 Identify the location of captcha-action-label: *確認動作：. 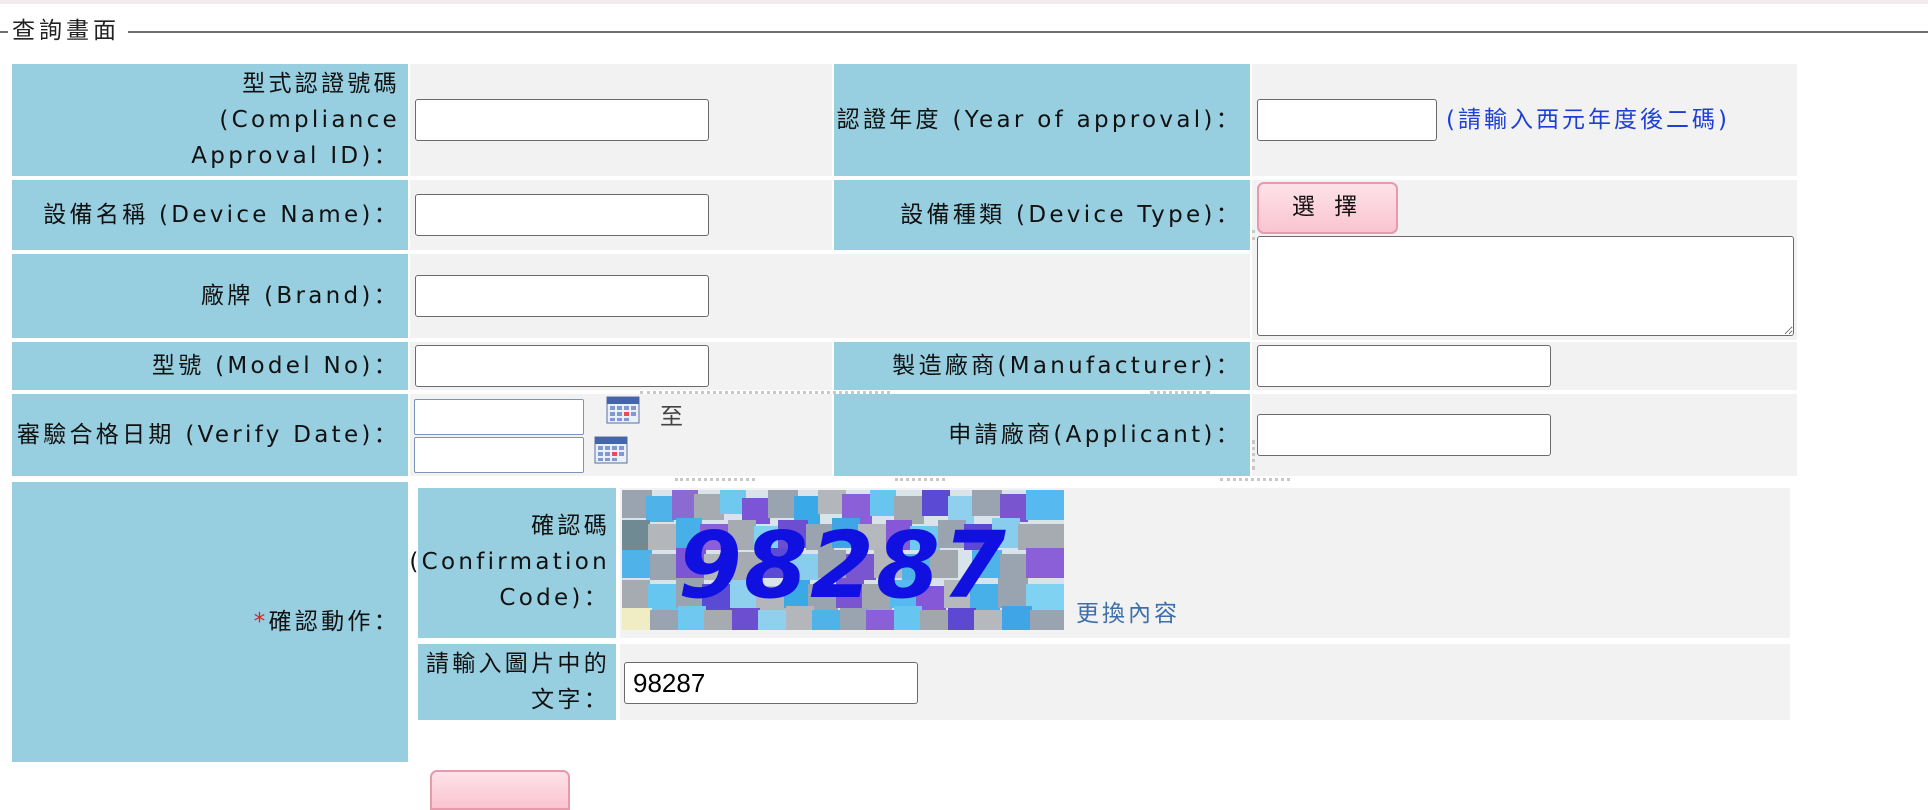
(327, 622).